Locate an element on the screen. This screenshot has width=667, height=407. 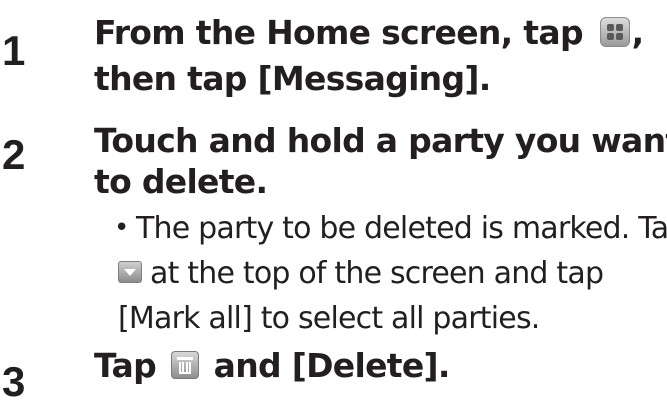
note-line-content: at the top of the screen and tap is located at coordinates (361, 273).